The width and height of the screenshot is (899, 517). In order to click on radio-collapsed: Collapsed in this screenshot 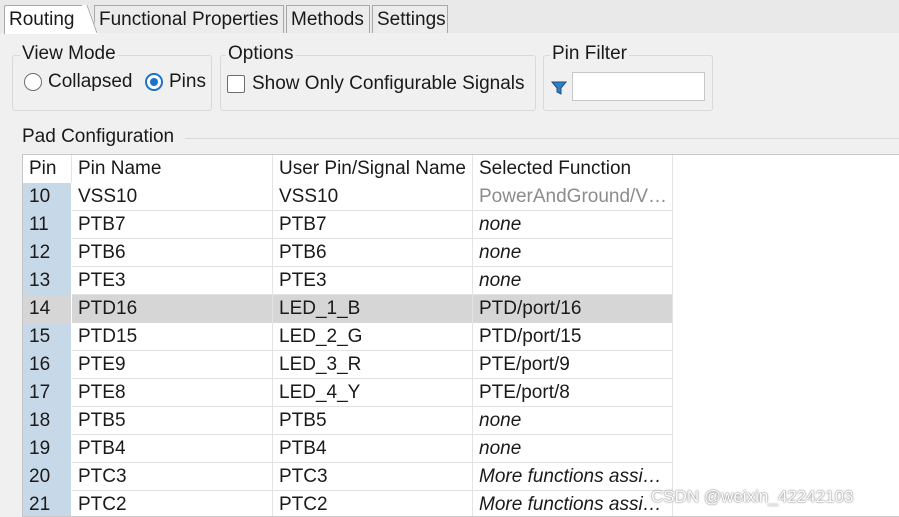, I will do `click(78, 82)`.